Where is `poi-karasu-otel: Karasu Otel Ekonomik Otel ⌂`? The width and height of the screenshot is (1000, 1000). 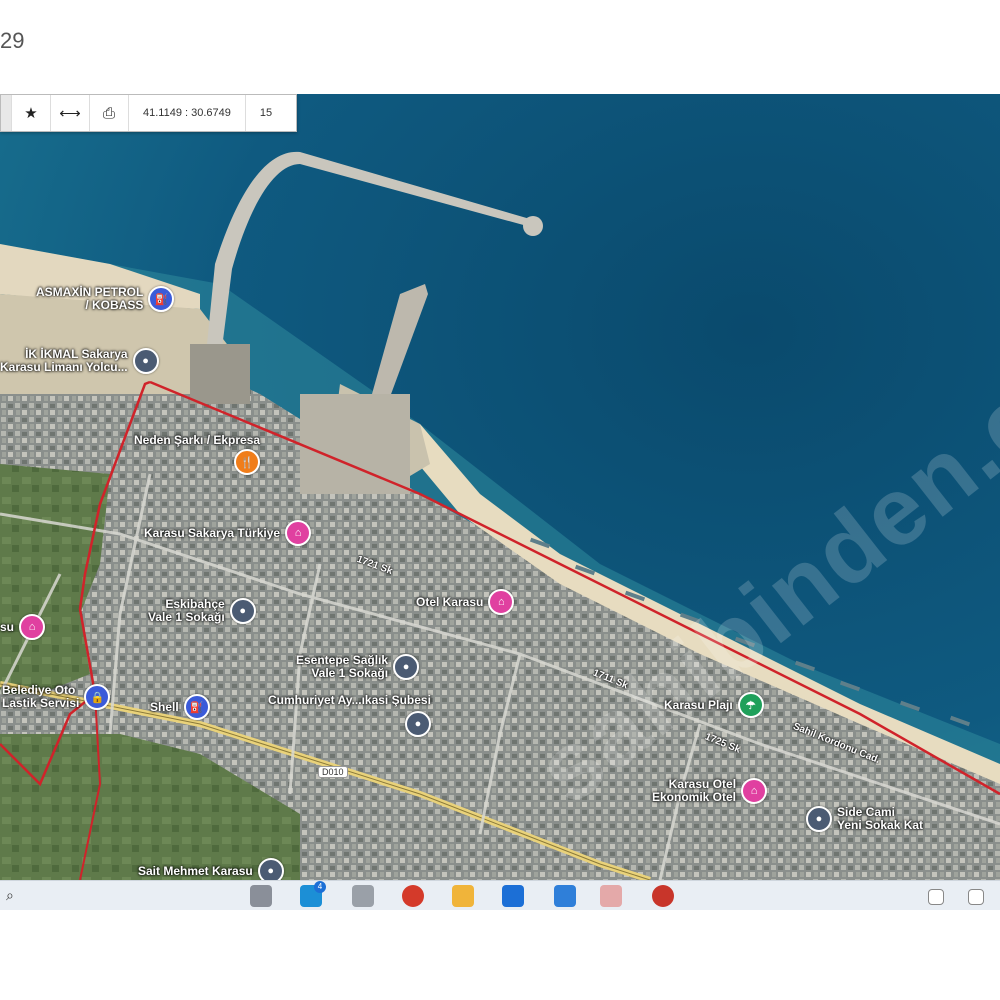
poi-karasu-otel: Karasu Otel Ekonomik Otel ⌂ is located at coordinates (710, 790).